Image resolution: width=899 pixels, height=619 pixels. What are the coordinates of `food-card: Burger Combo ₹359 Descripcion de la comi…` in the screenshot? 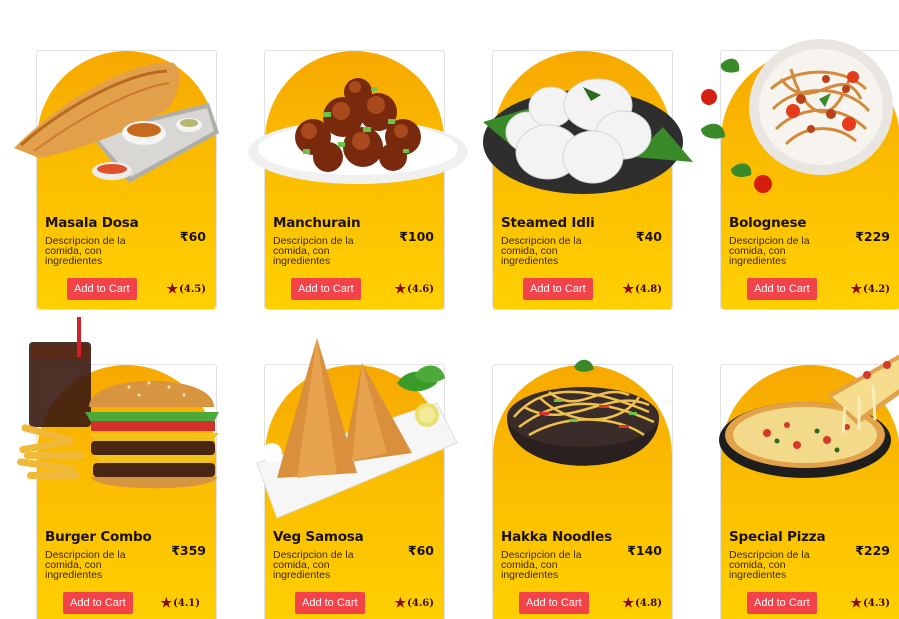 It's located at (118, 468).